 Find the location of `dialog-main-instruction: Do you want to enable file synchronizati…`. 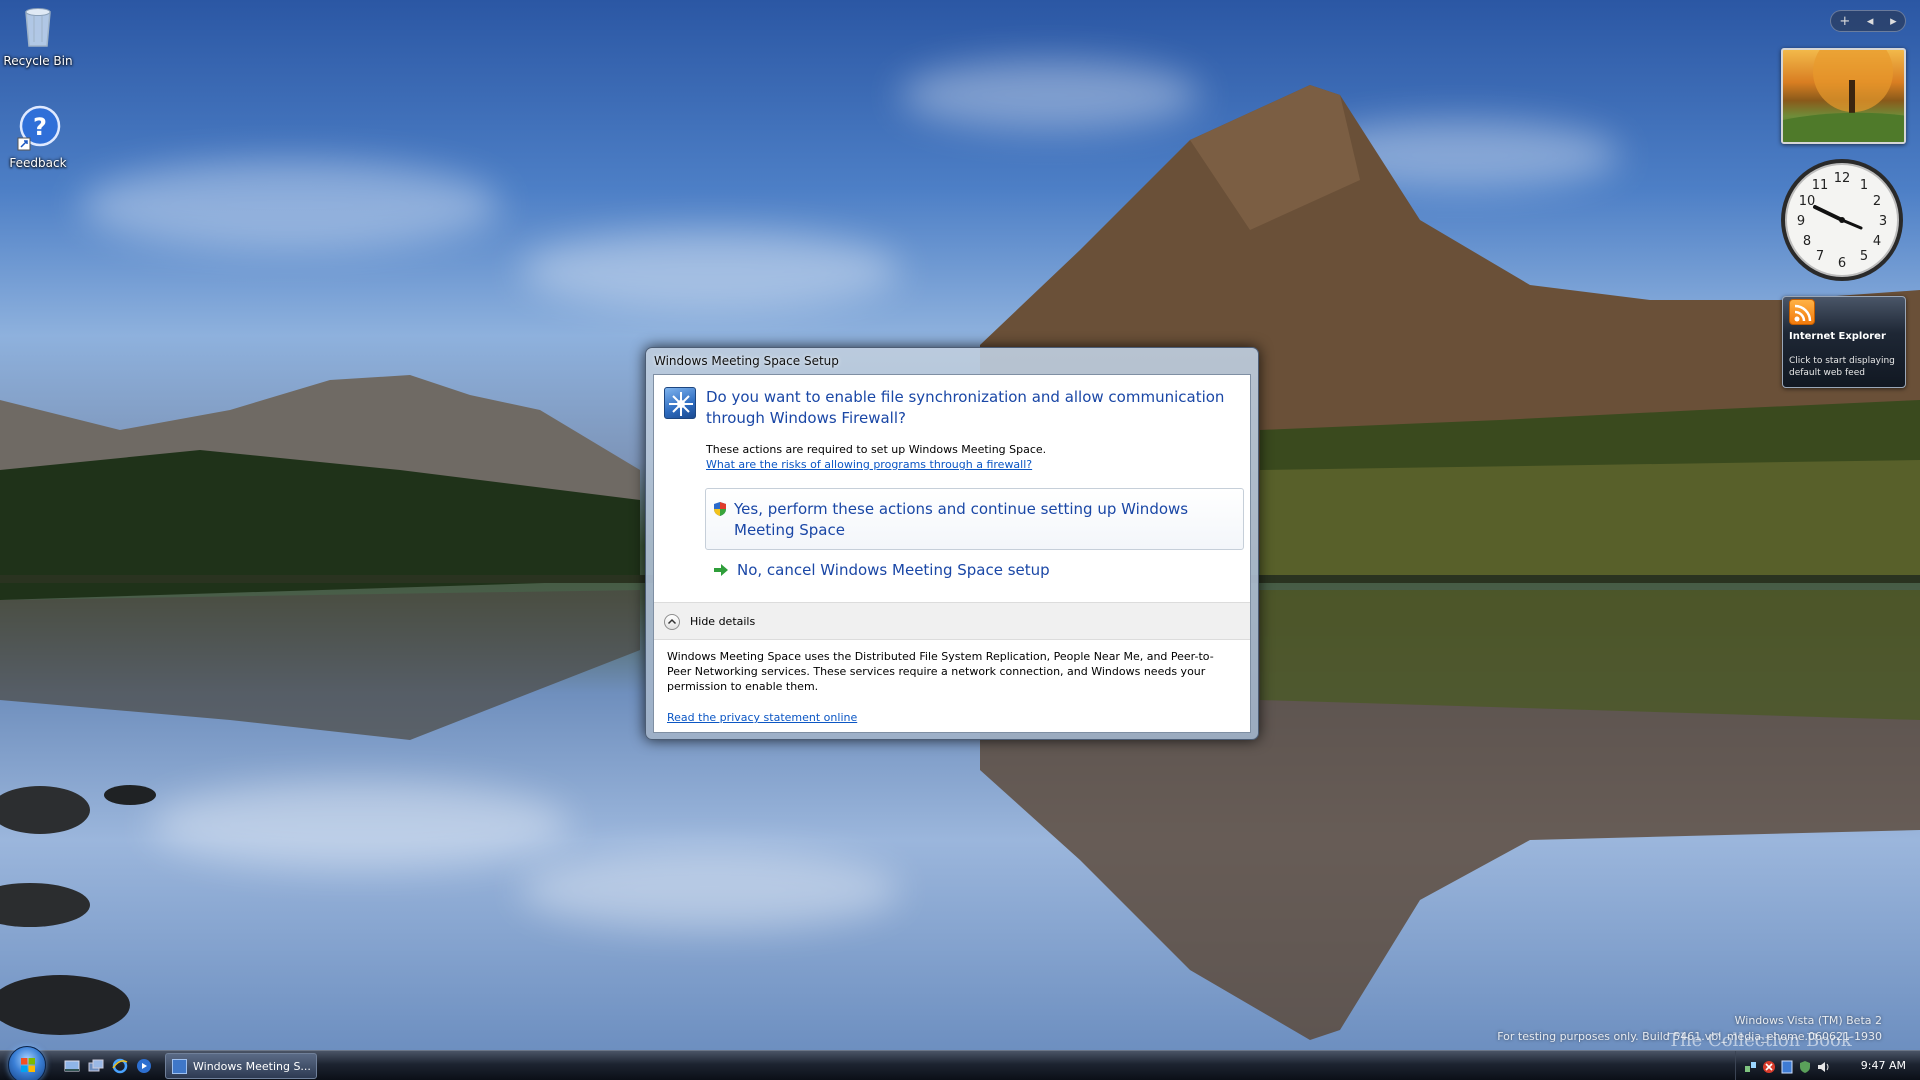

dialog-main-instruction: Do you want to enable file synchronizati… is located at coordinates (965, 407).